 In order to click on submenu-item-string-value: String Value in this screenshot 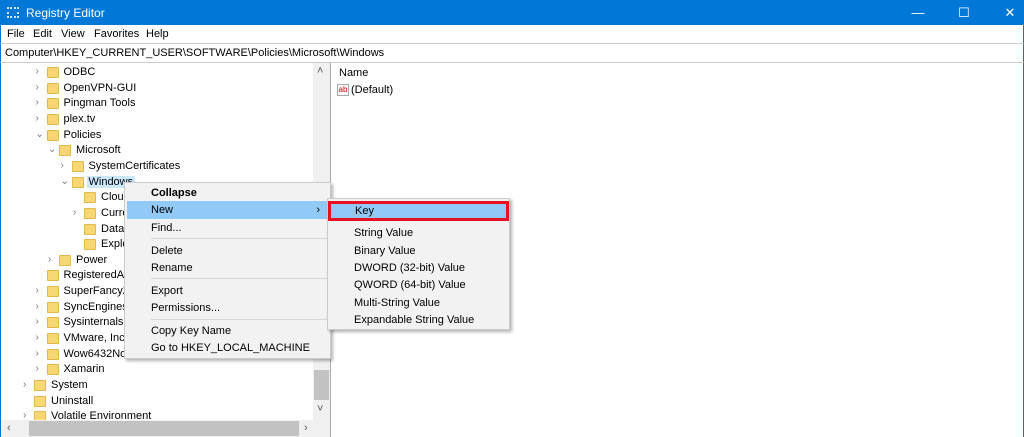, I will do `click(418, 233)`.